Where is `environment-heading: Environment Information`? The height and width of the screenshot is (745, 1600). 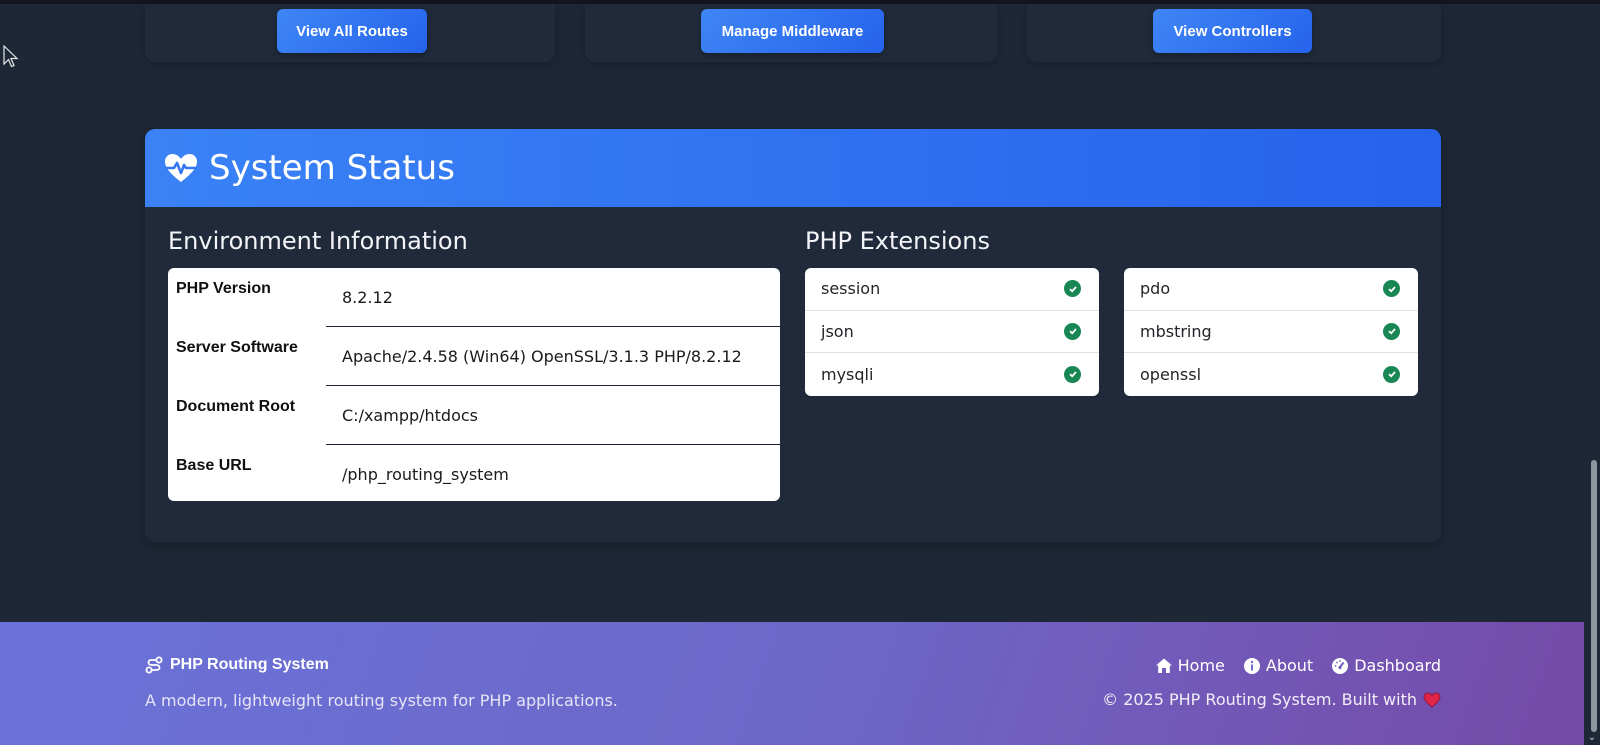 environment-heading: Environment Information is located at coordinates (318, 241).